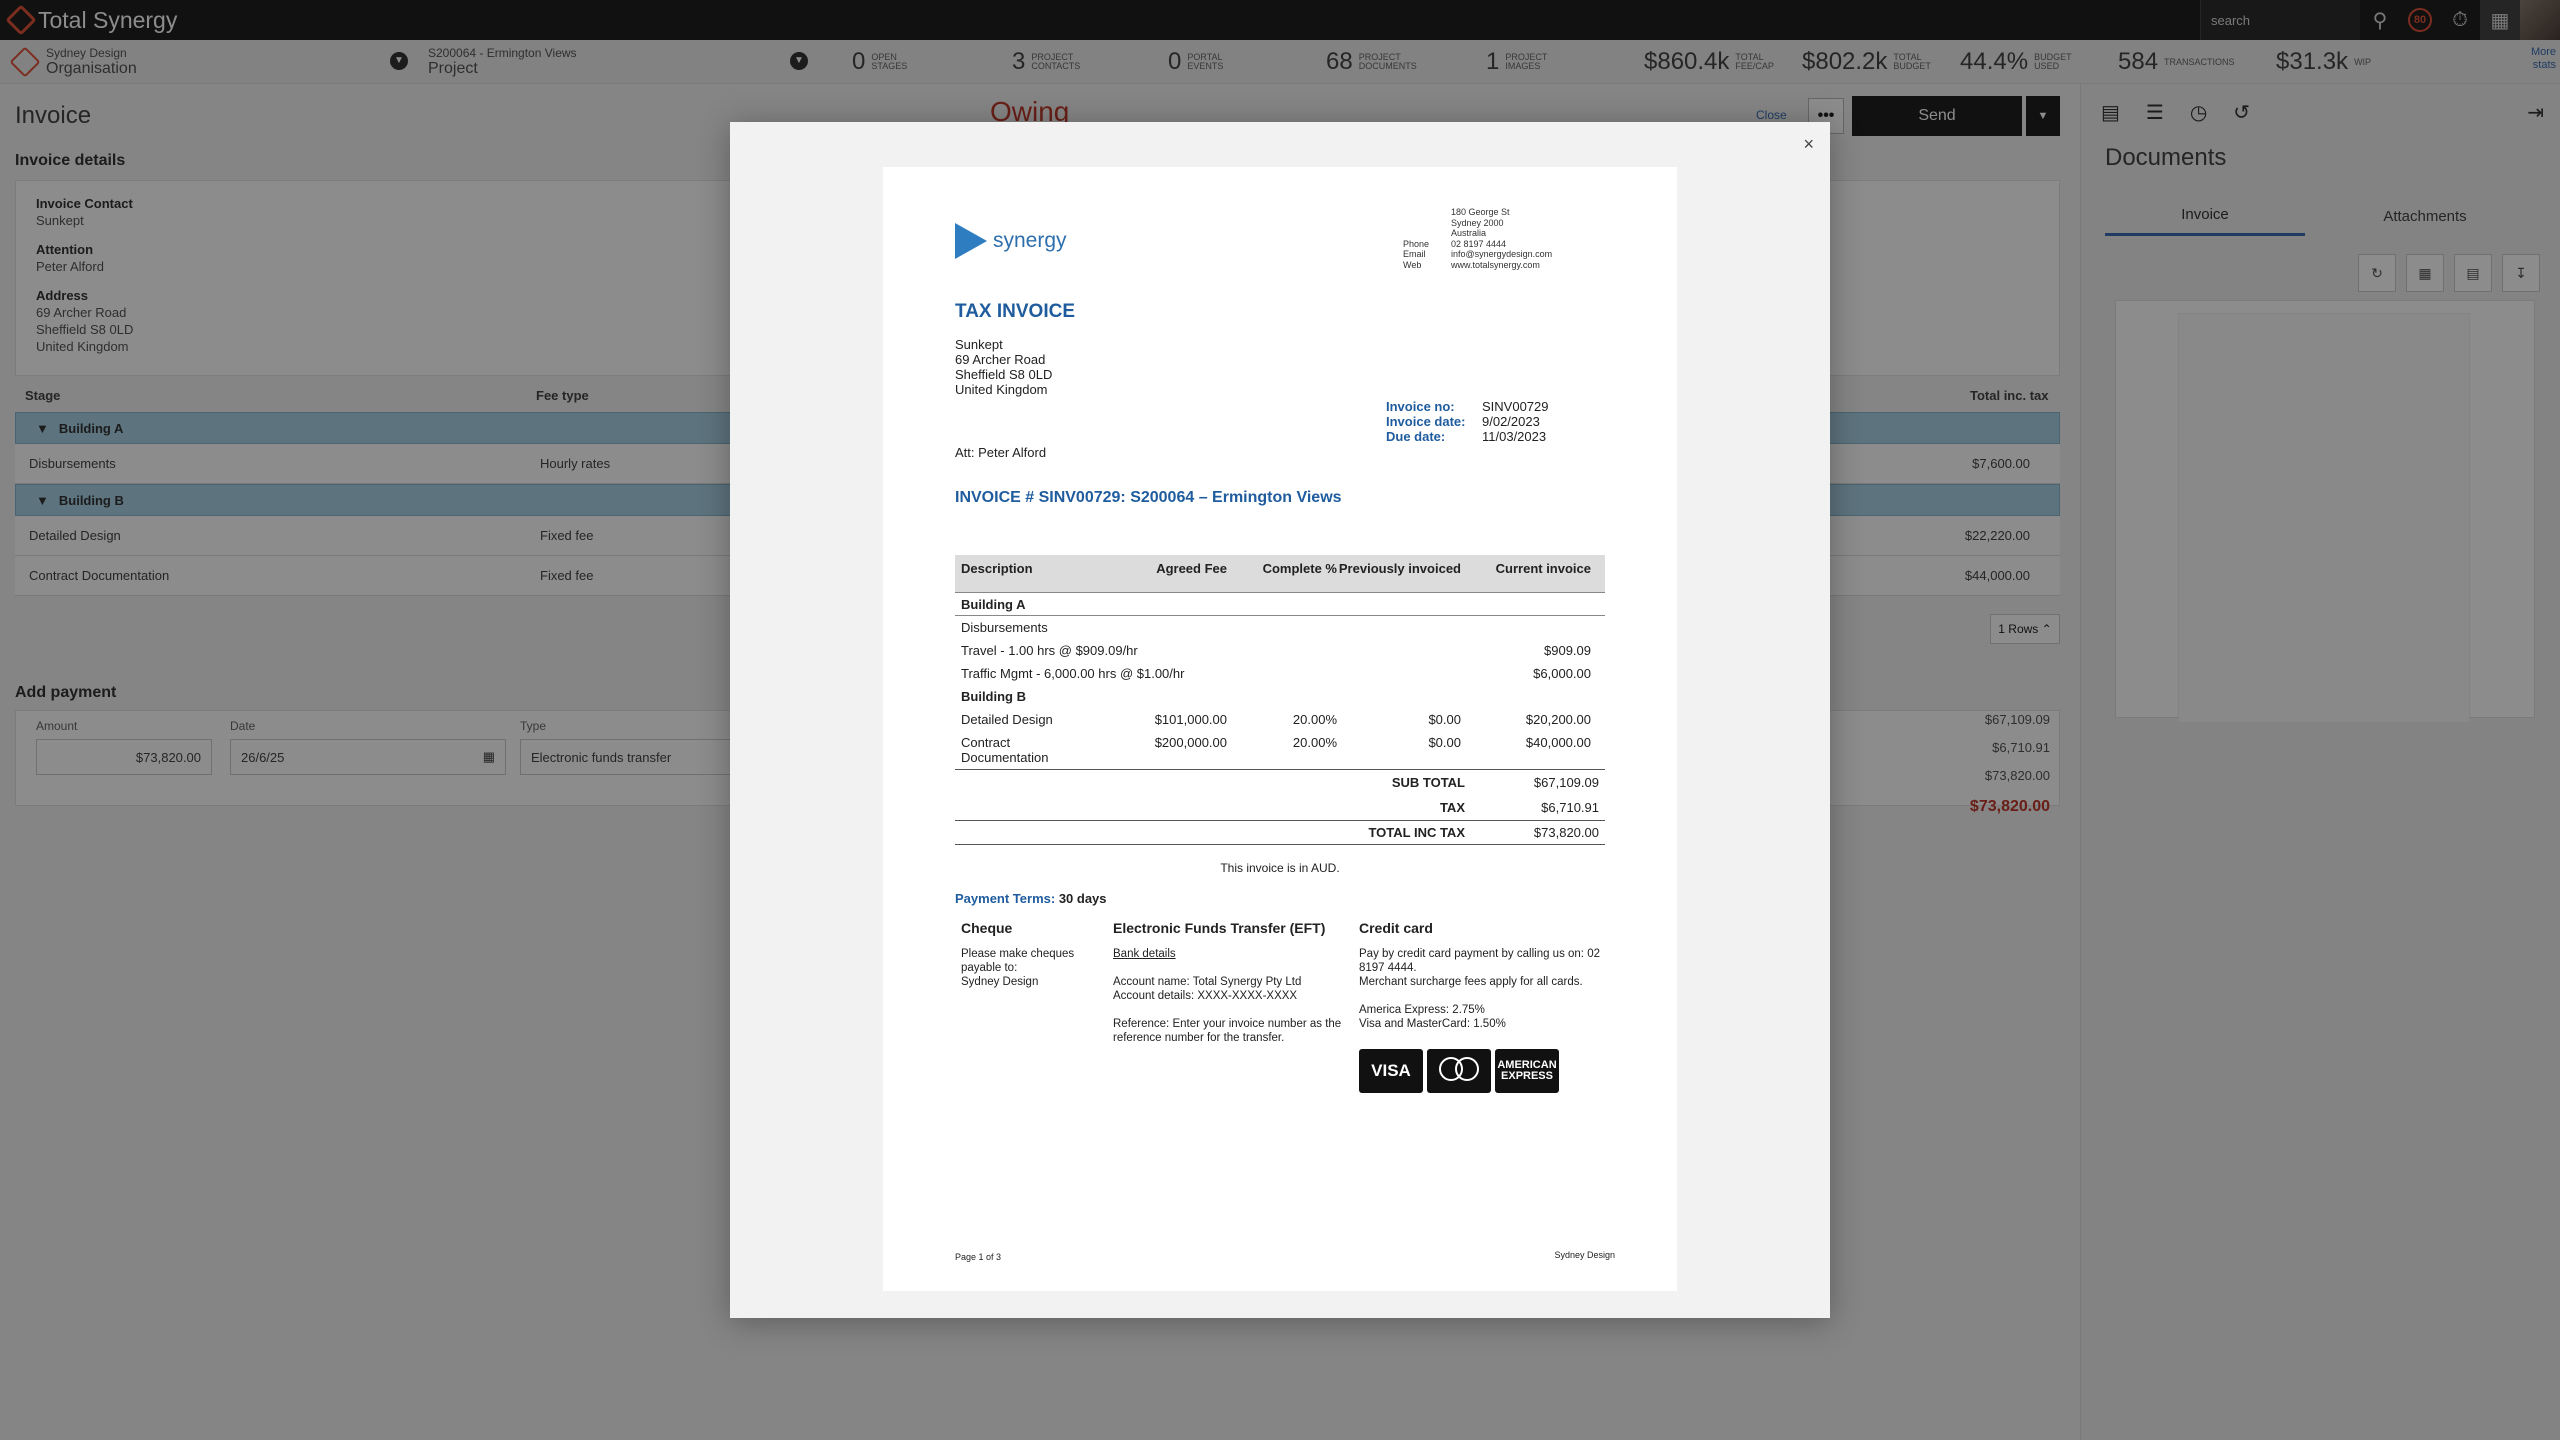 The image size is (2560, 1440). I want to click on bank-details-link: Bank details, so click(1228, 954).